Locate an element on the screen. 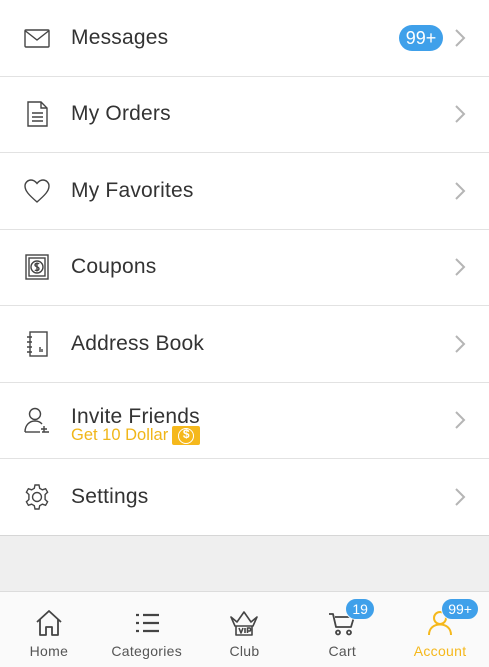  menu-item-address-book: Address Book is located at coordinates (244, 344).